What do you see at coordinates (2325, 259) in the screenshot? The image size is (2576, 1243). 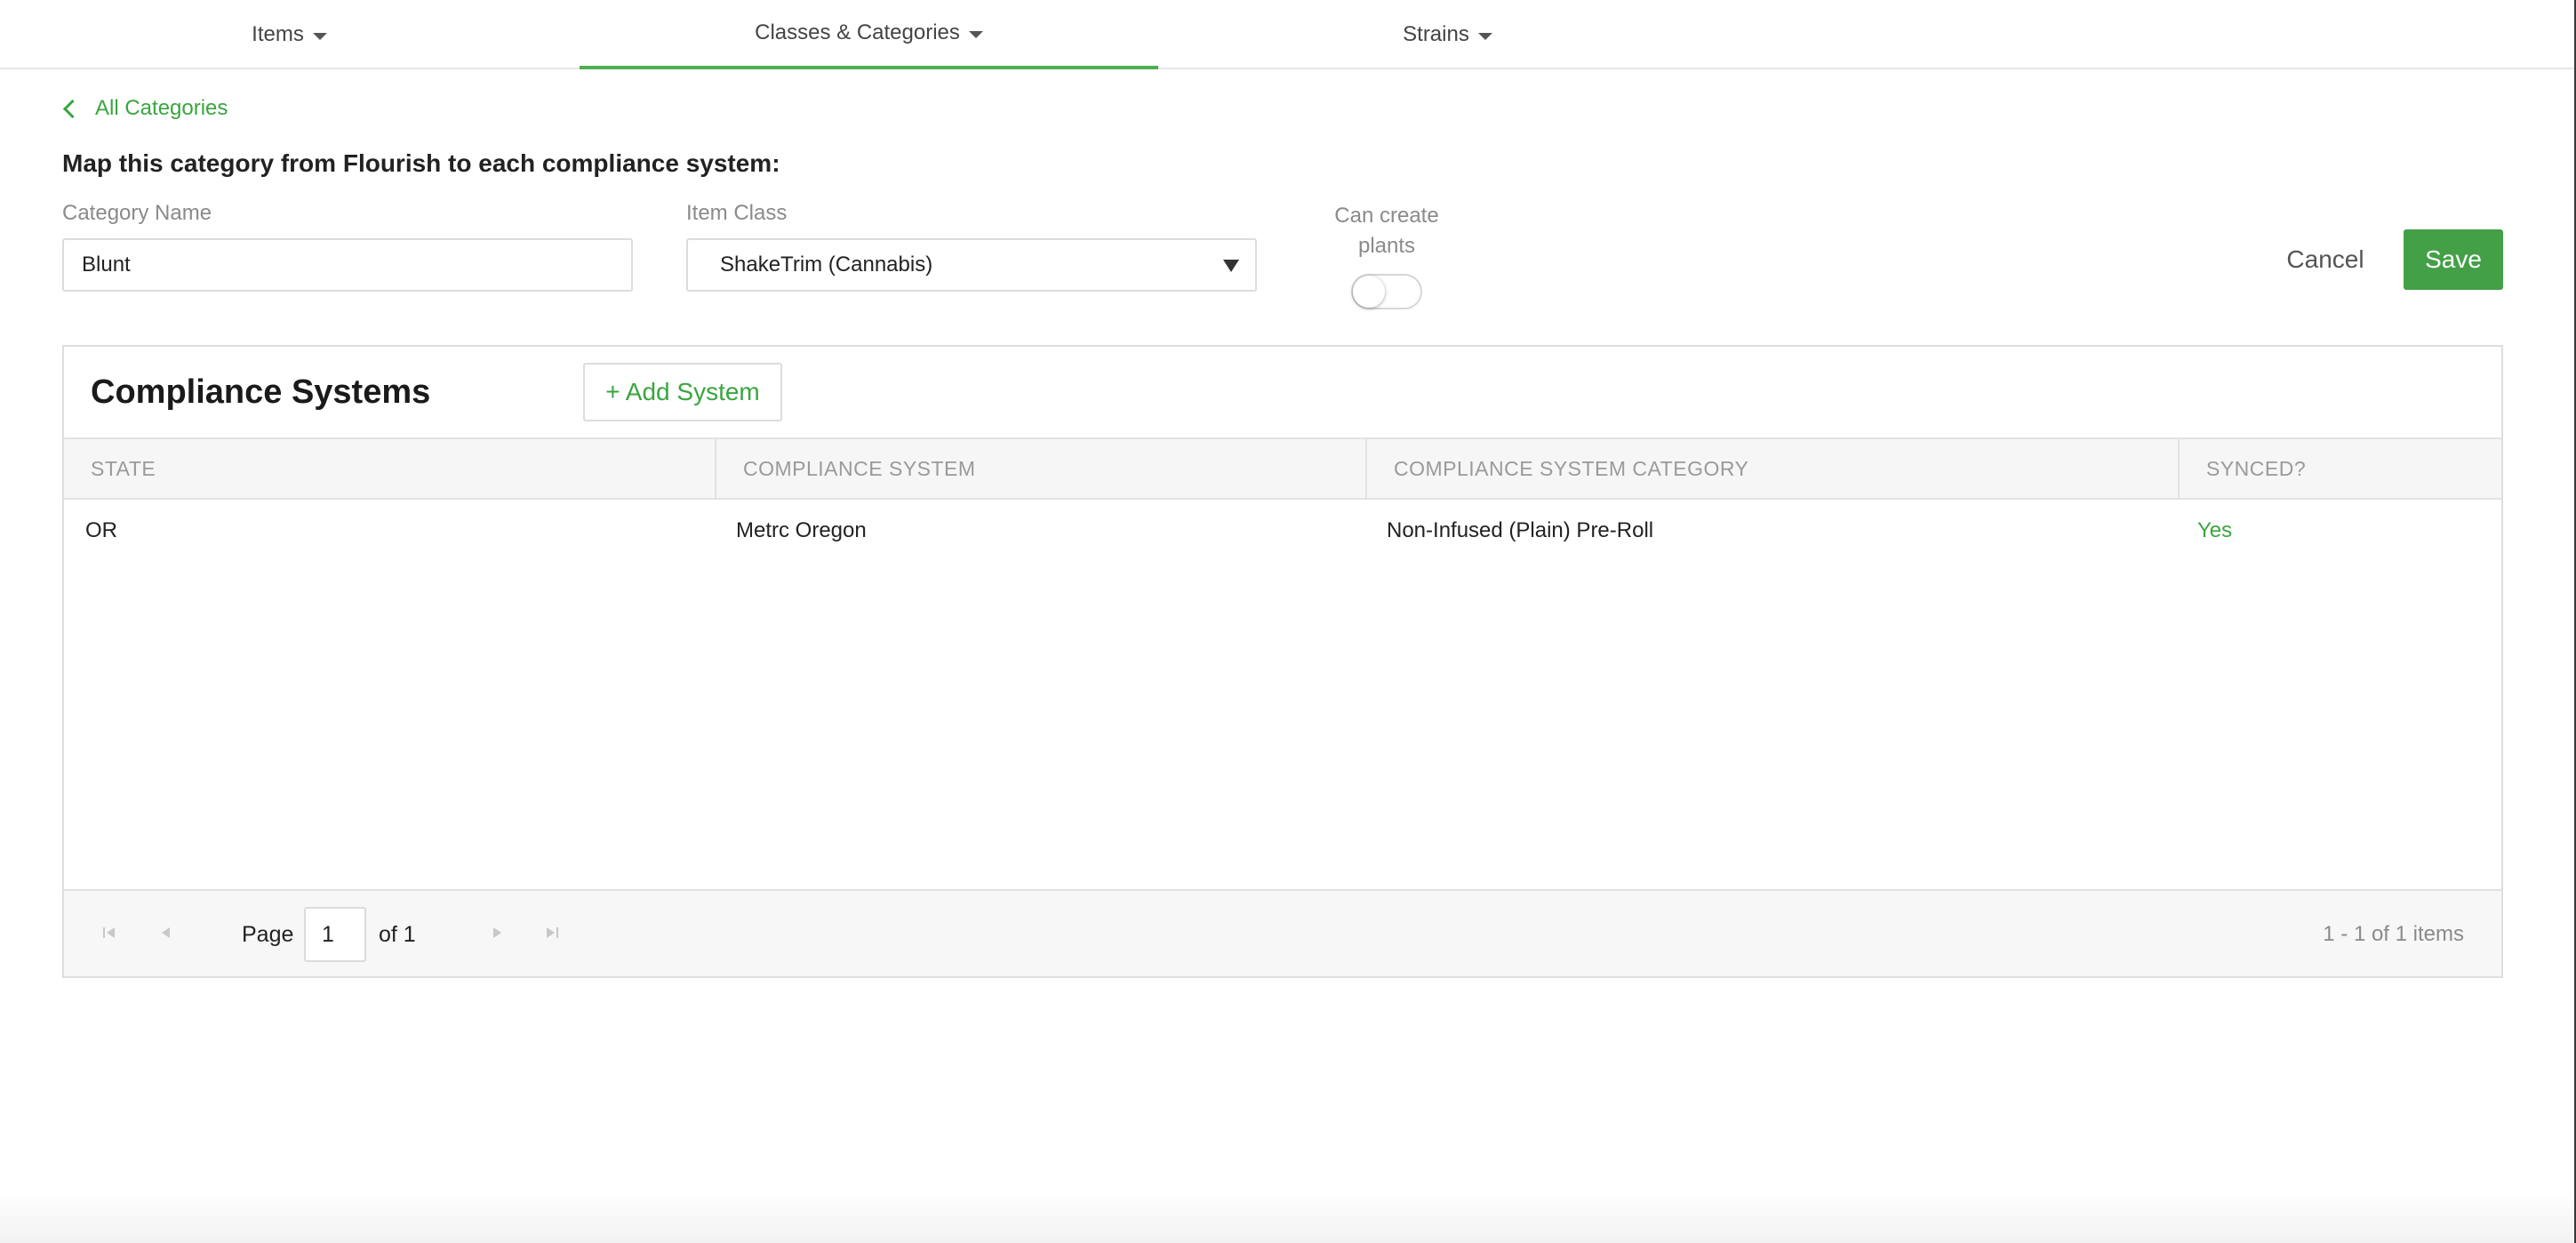 I see `cancel-button: Cancel` at bounding box center [2325, 259].